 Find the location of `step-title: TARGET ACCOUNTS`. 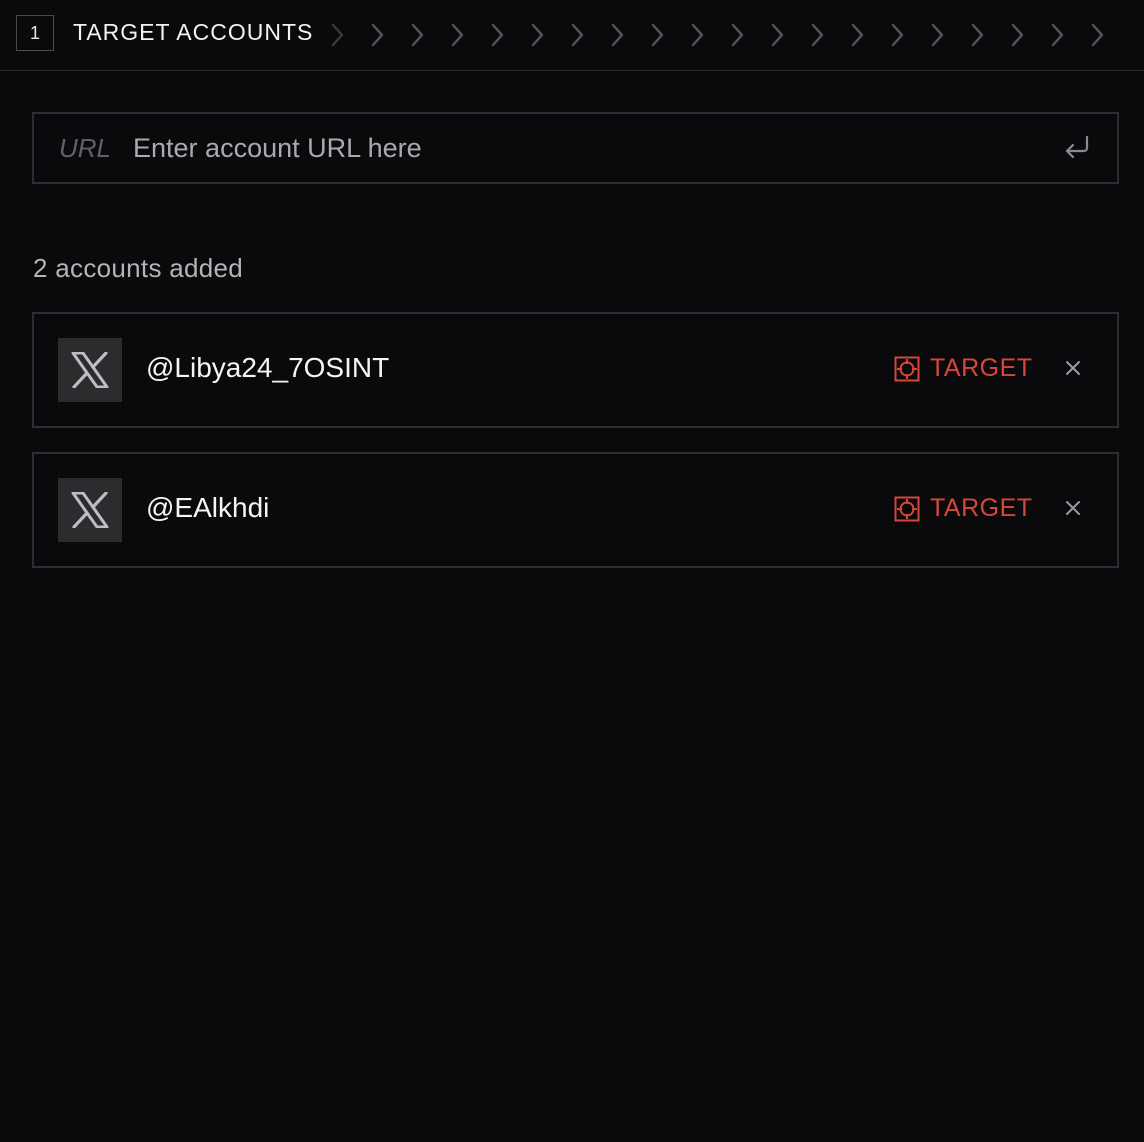

step-title: TARGET ACCOUNTS is located at coordinates (193, 32).